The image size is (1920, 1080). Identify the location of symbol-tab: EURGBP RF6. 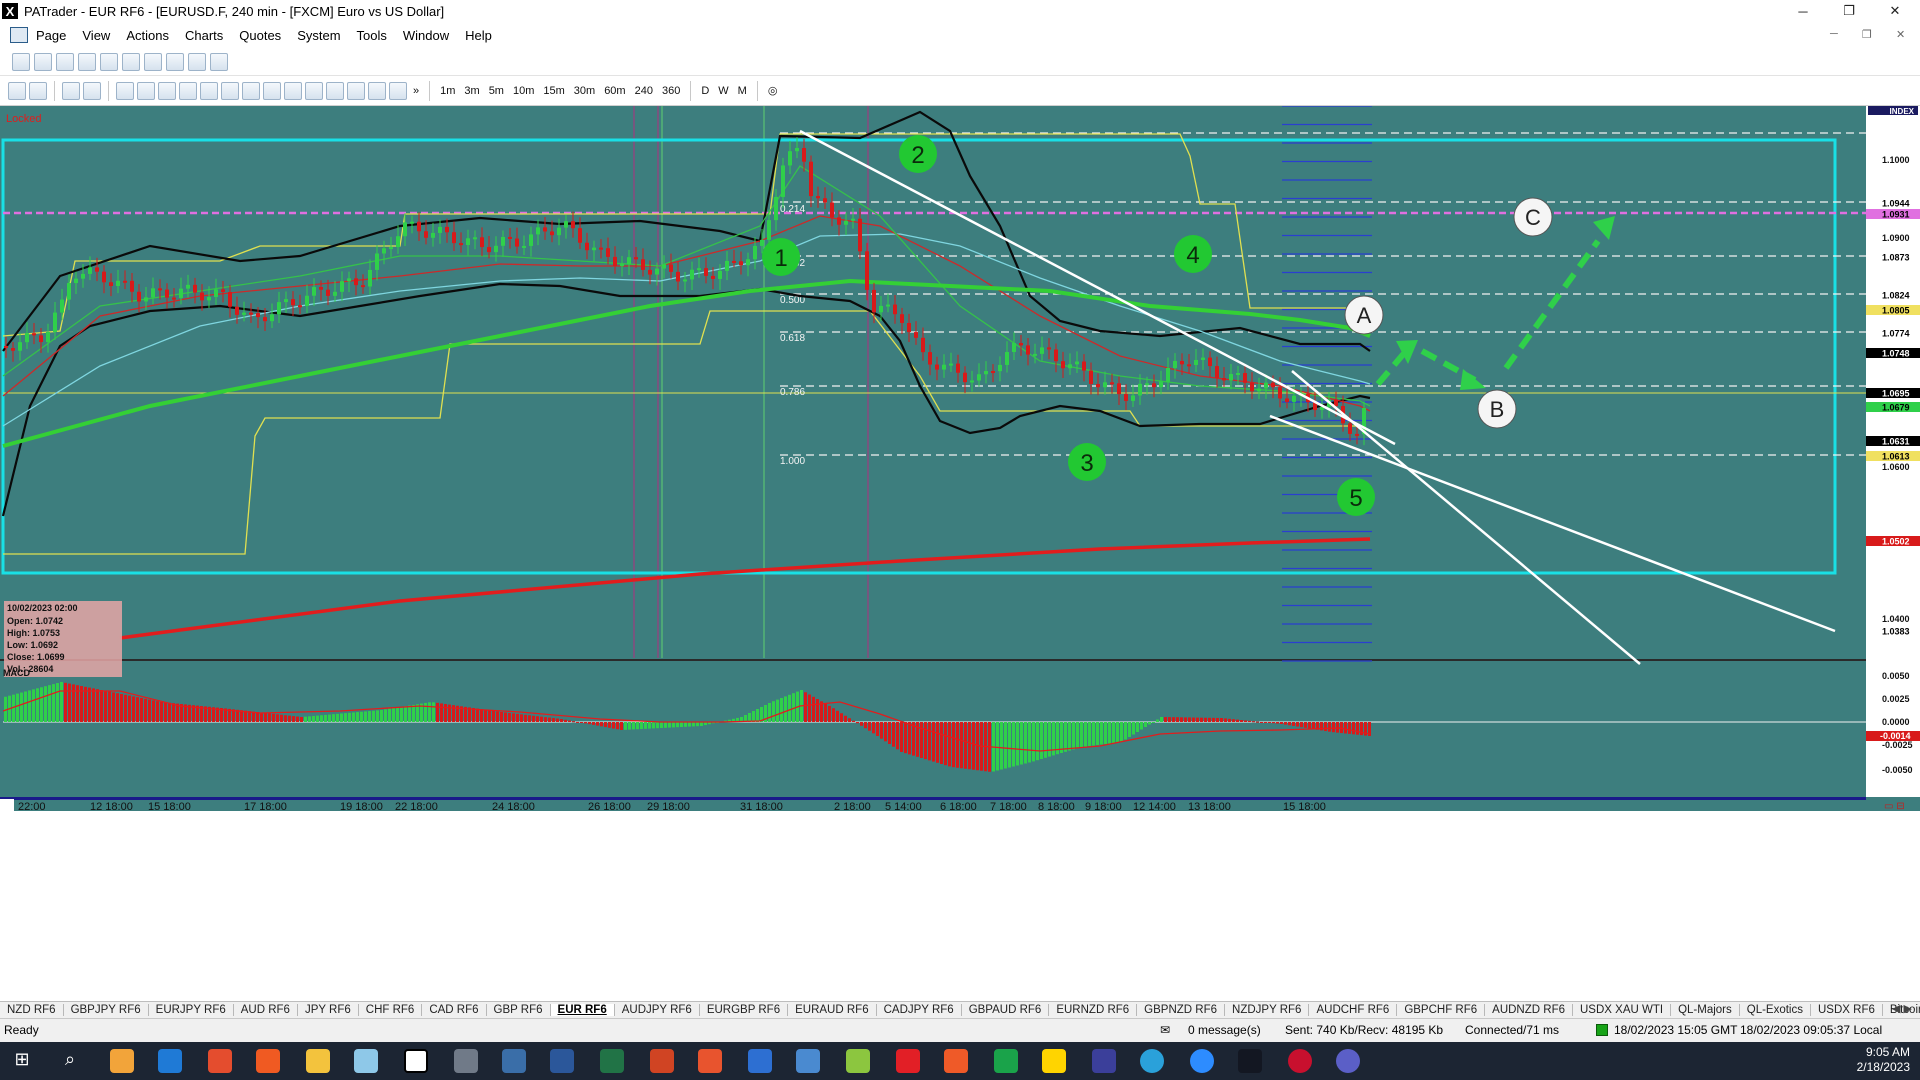
(744, 1010).